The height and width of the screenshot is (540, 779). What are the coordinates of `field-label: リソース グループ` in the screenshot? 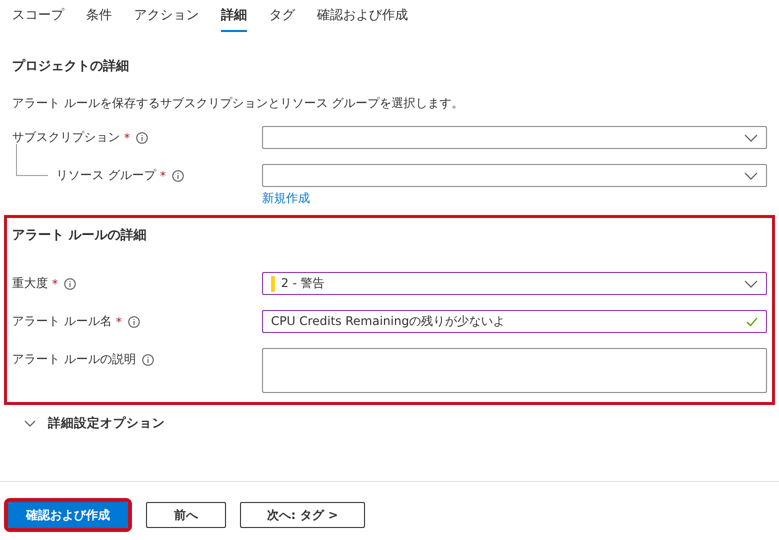 It's located at (106, 175).